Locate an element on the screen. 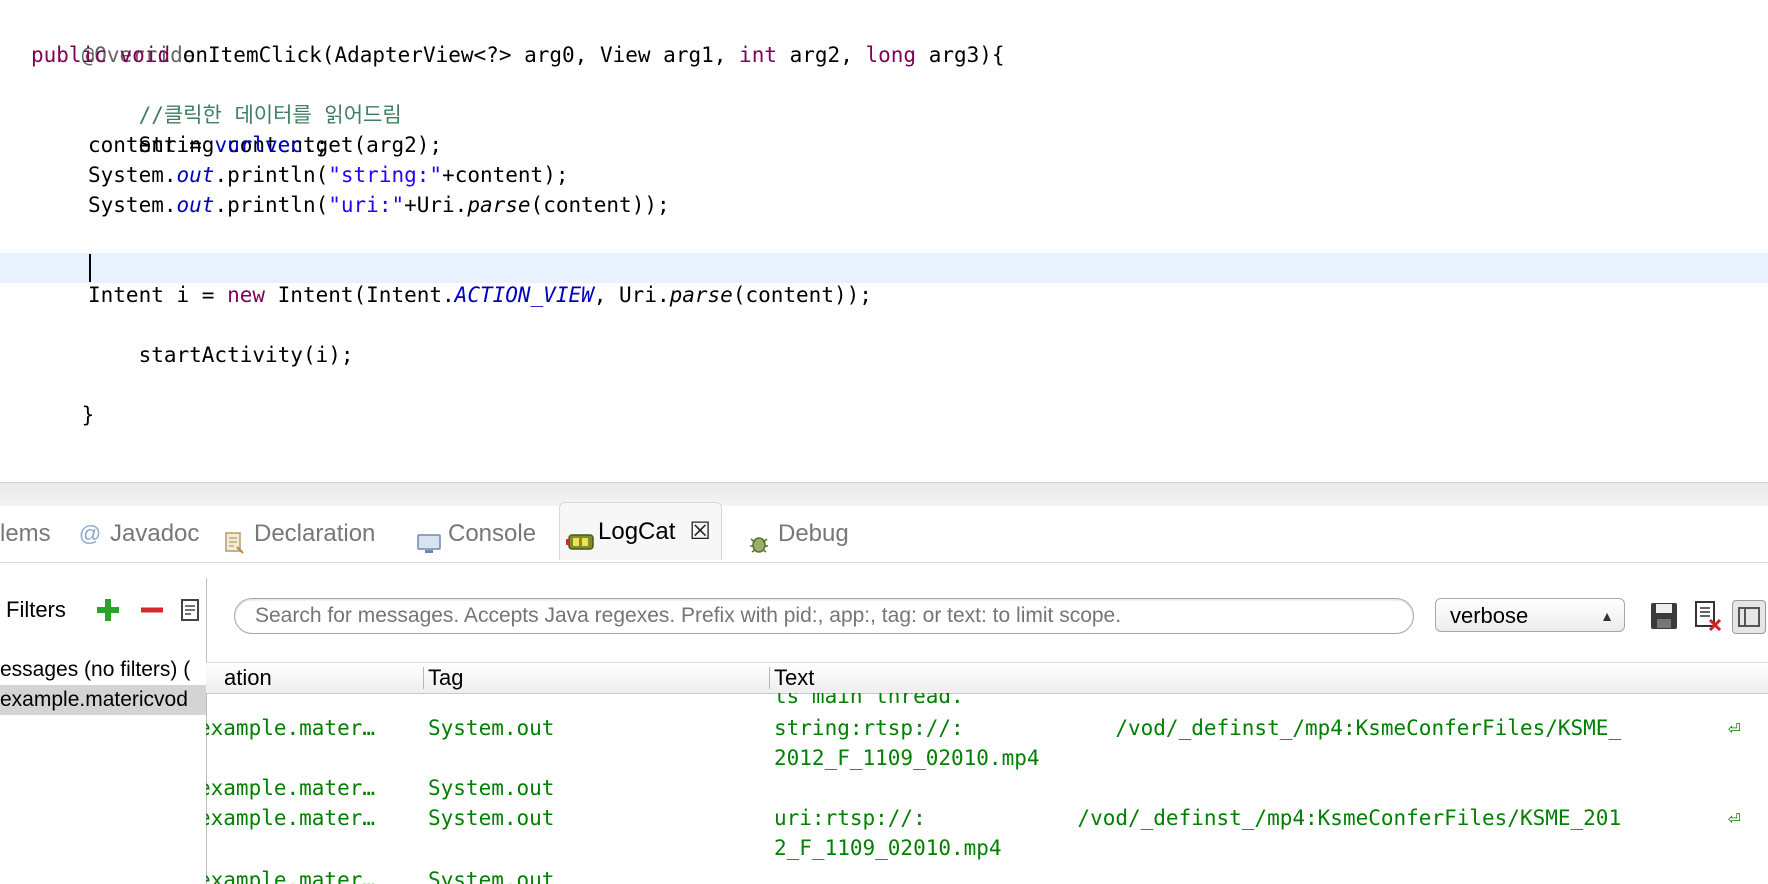  column-tag: Tag is located at coordinates (445, 678).